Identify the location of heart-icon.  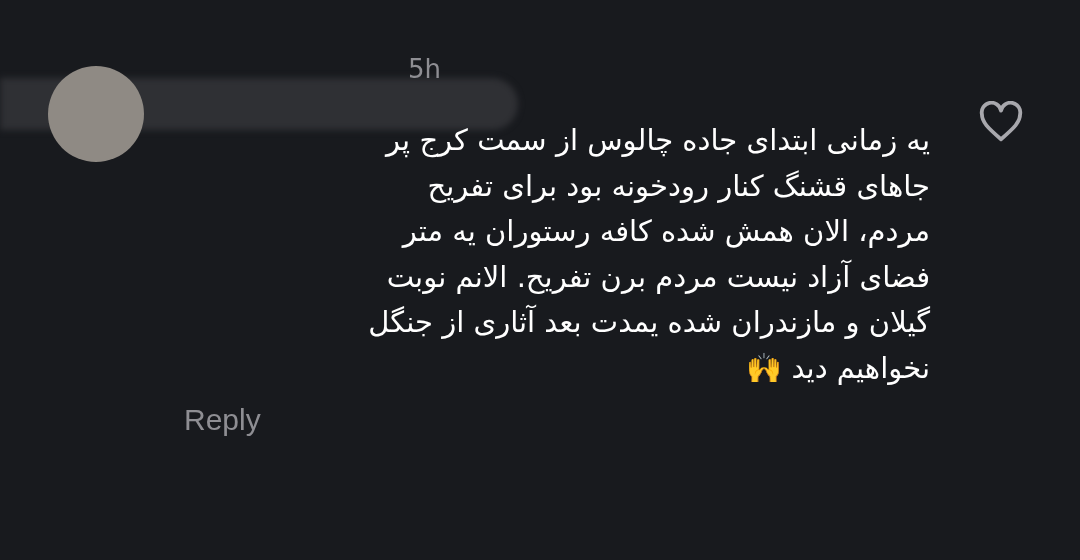
(1001, 122).